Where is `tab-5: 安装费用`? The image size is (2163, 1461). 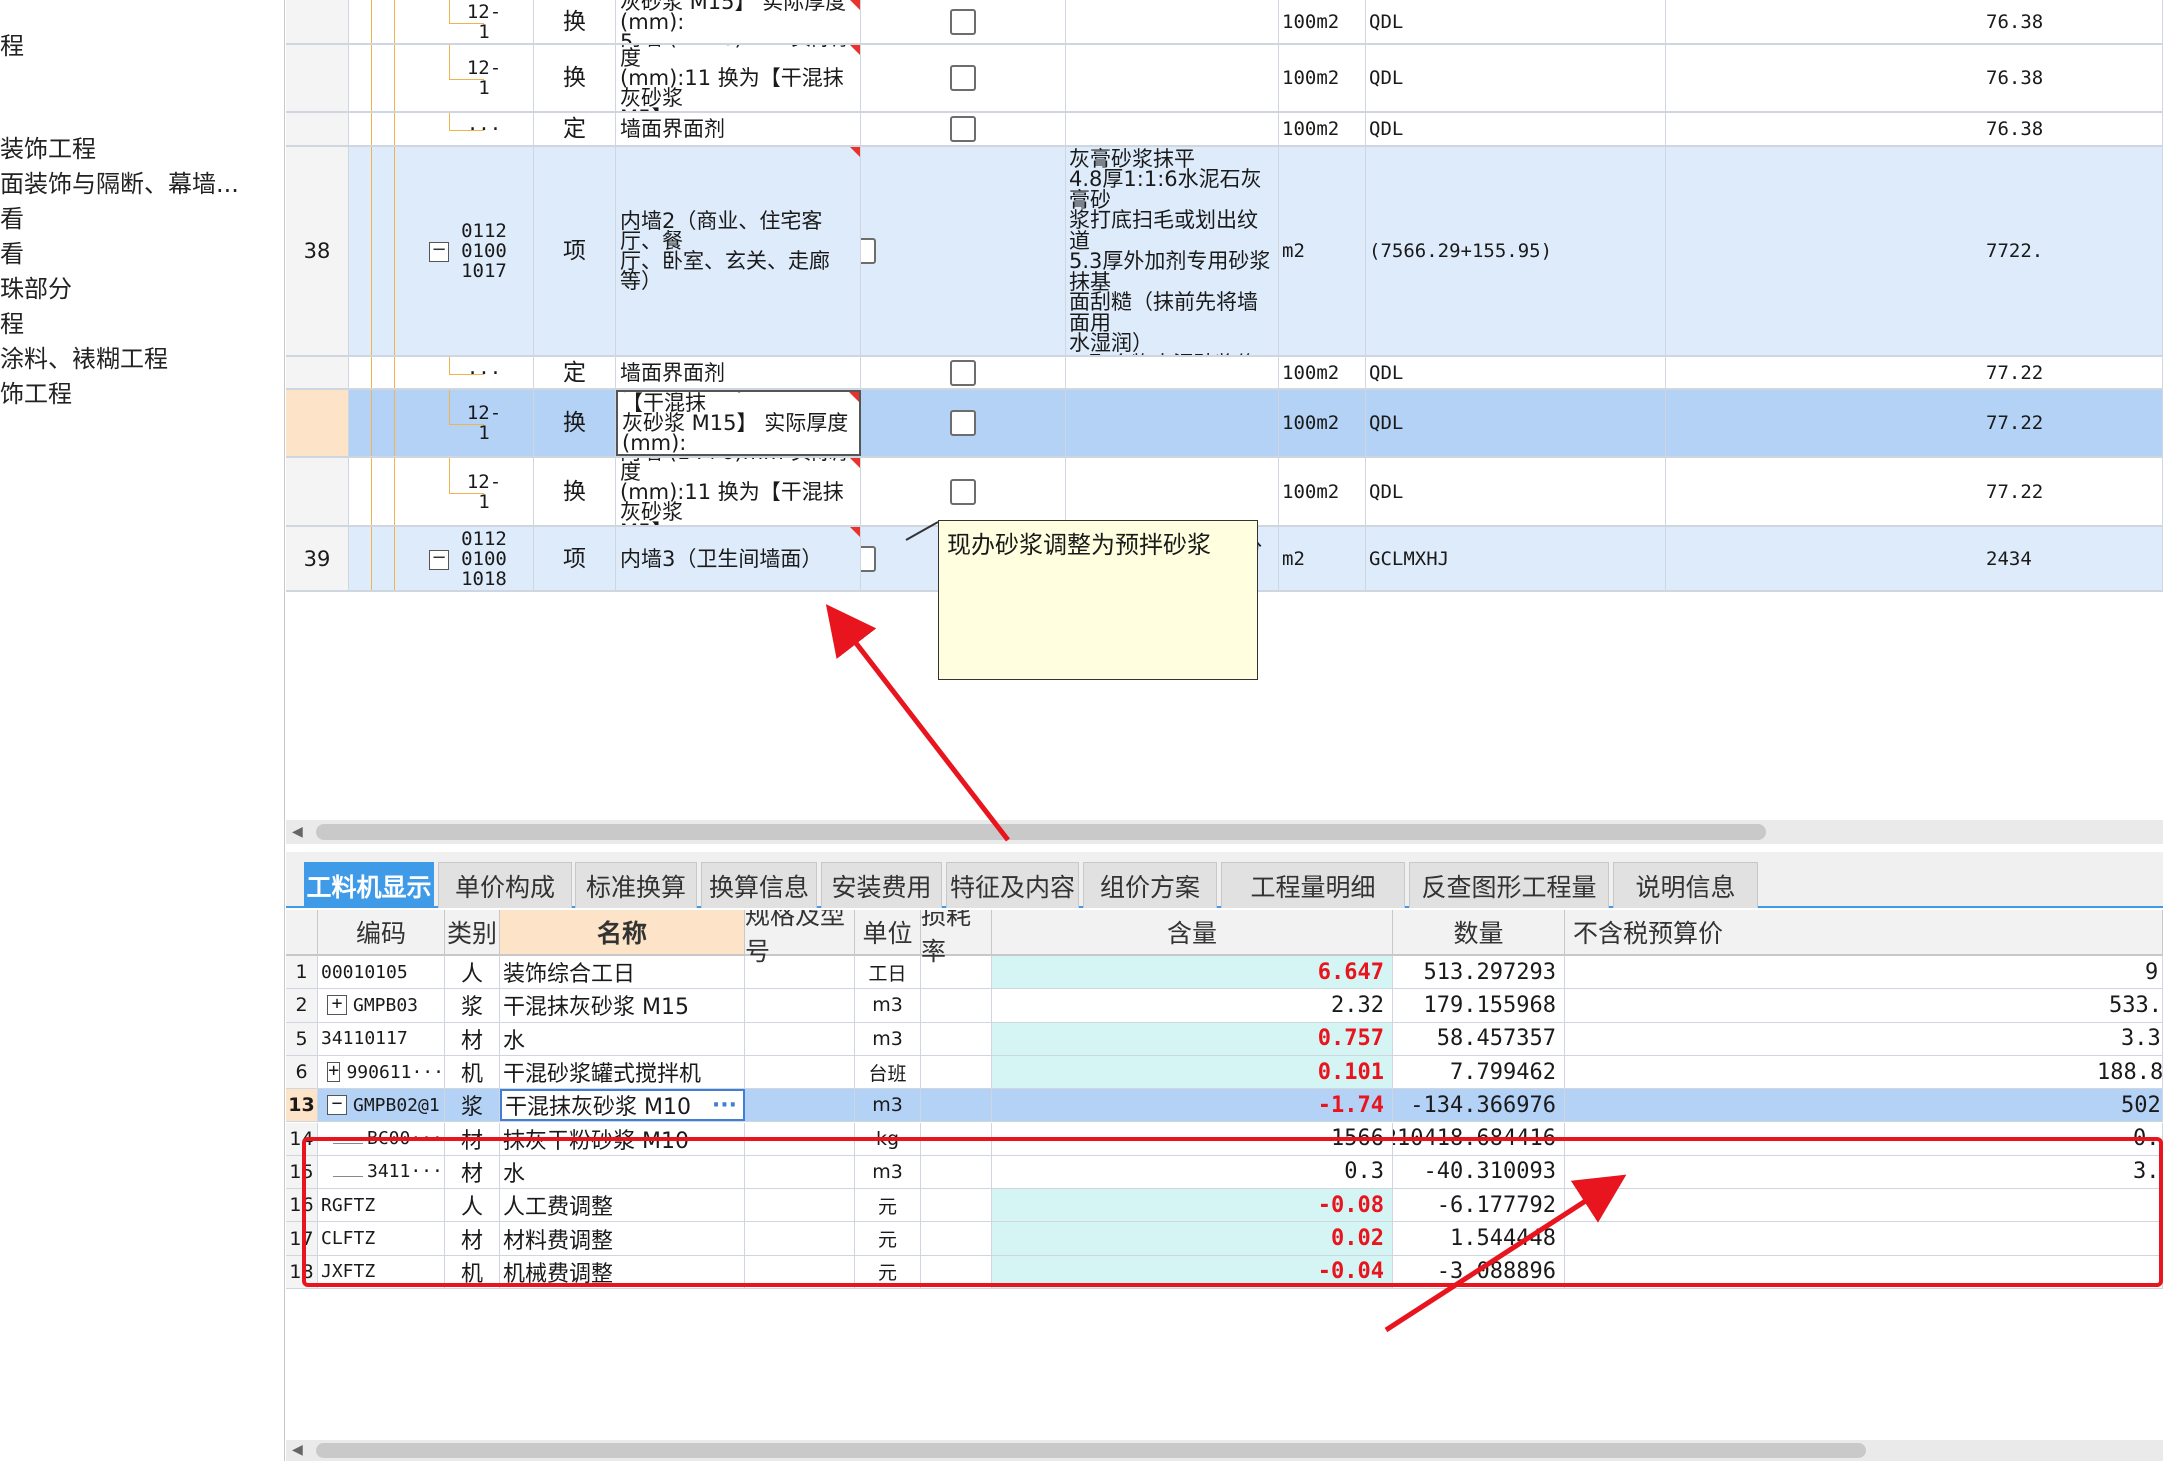 tab-5: 安装费用 is located at coordinates (881, 885).